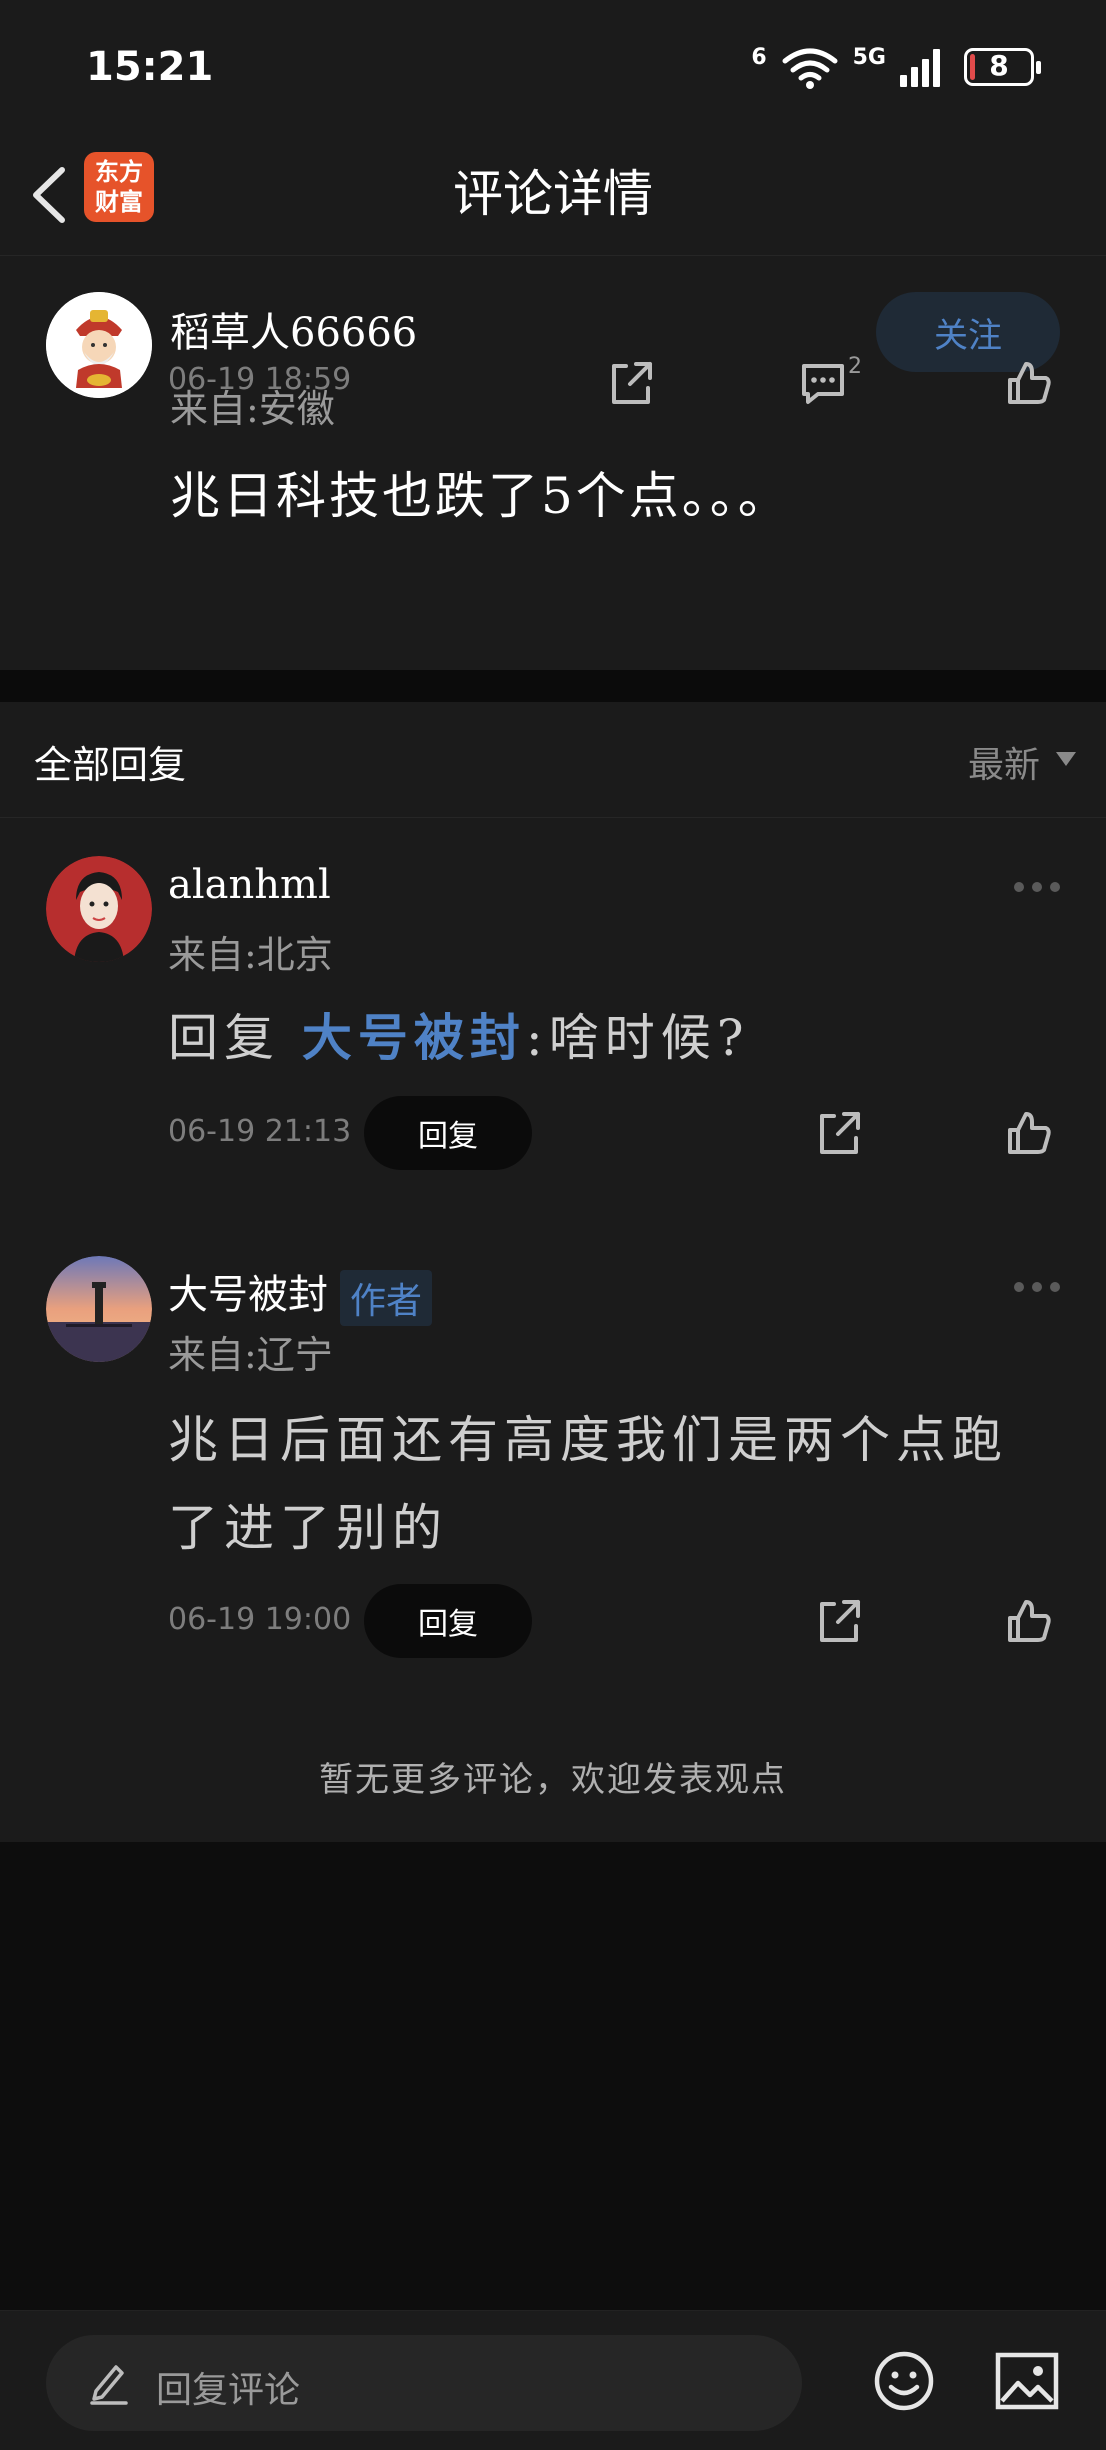 This screenshot has width=1106, height=2450. What do you see at coordinates (386, 1298) in the screenshot?
I see `author-badge: 作者` at bounding box center [386, 1298].